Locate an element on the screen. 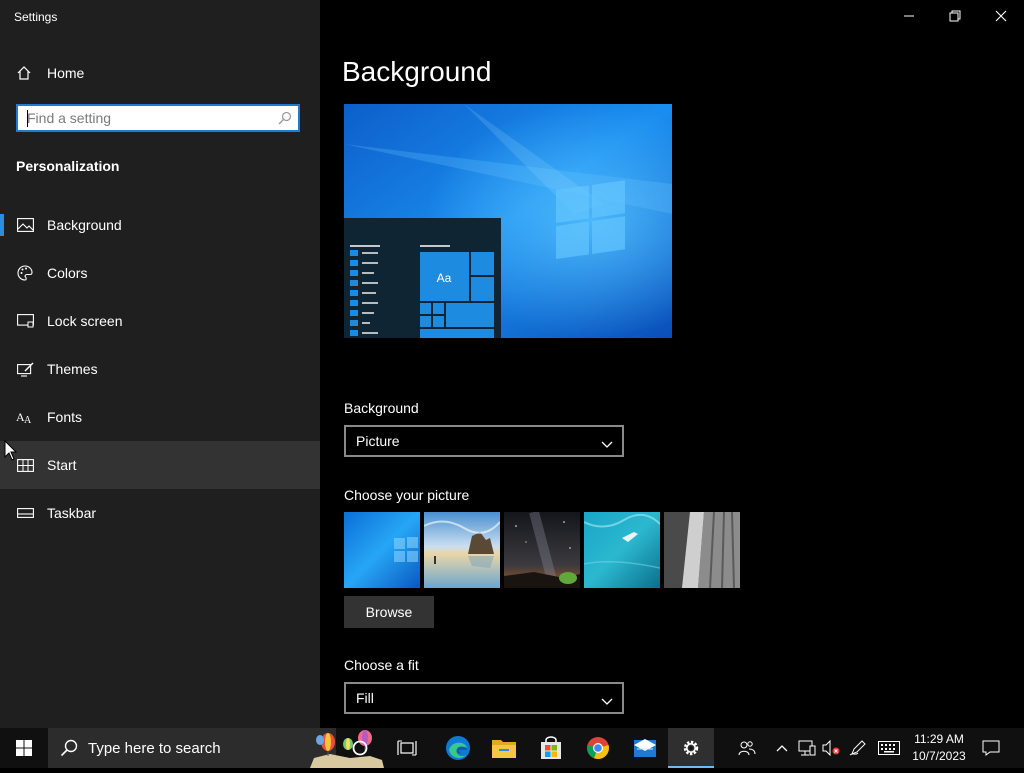 This screenshot has width=1024, height=773. close-icon is located at coordinates (1001, 16).